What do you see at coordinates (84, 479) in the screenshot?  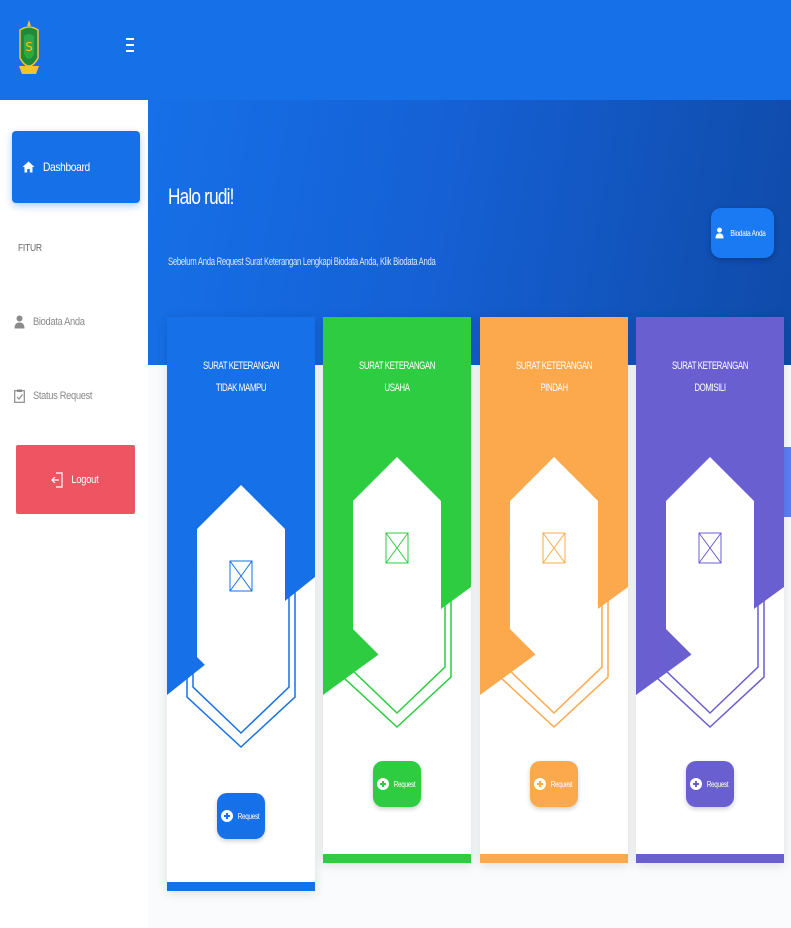 I see `logout-label: Logout` at bounding box center [84, 479].